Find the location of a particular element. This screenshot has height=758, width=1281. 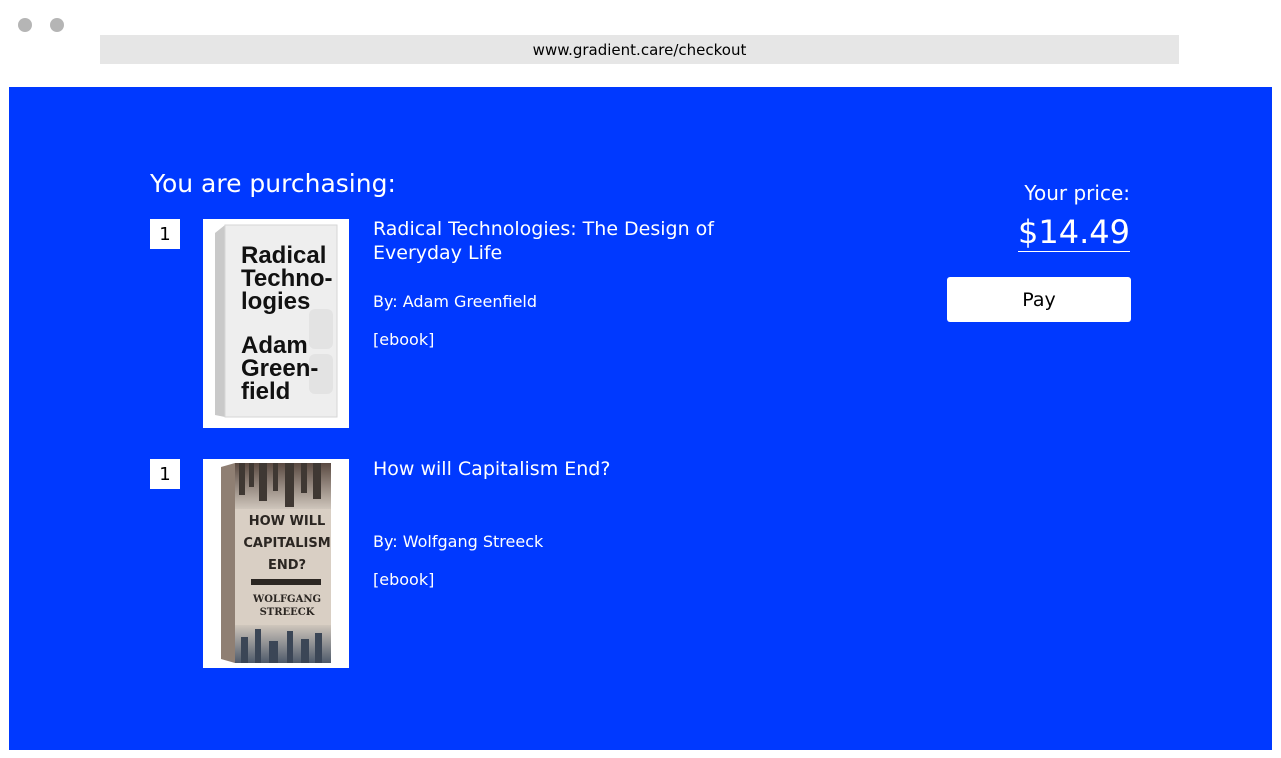

book-author: By: Wolfgang Streeck is located at coordinates (458, 541).